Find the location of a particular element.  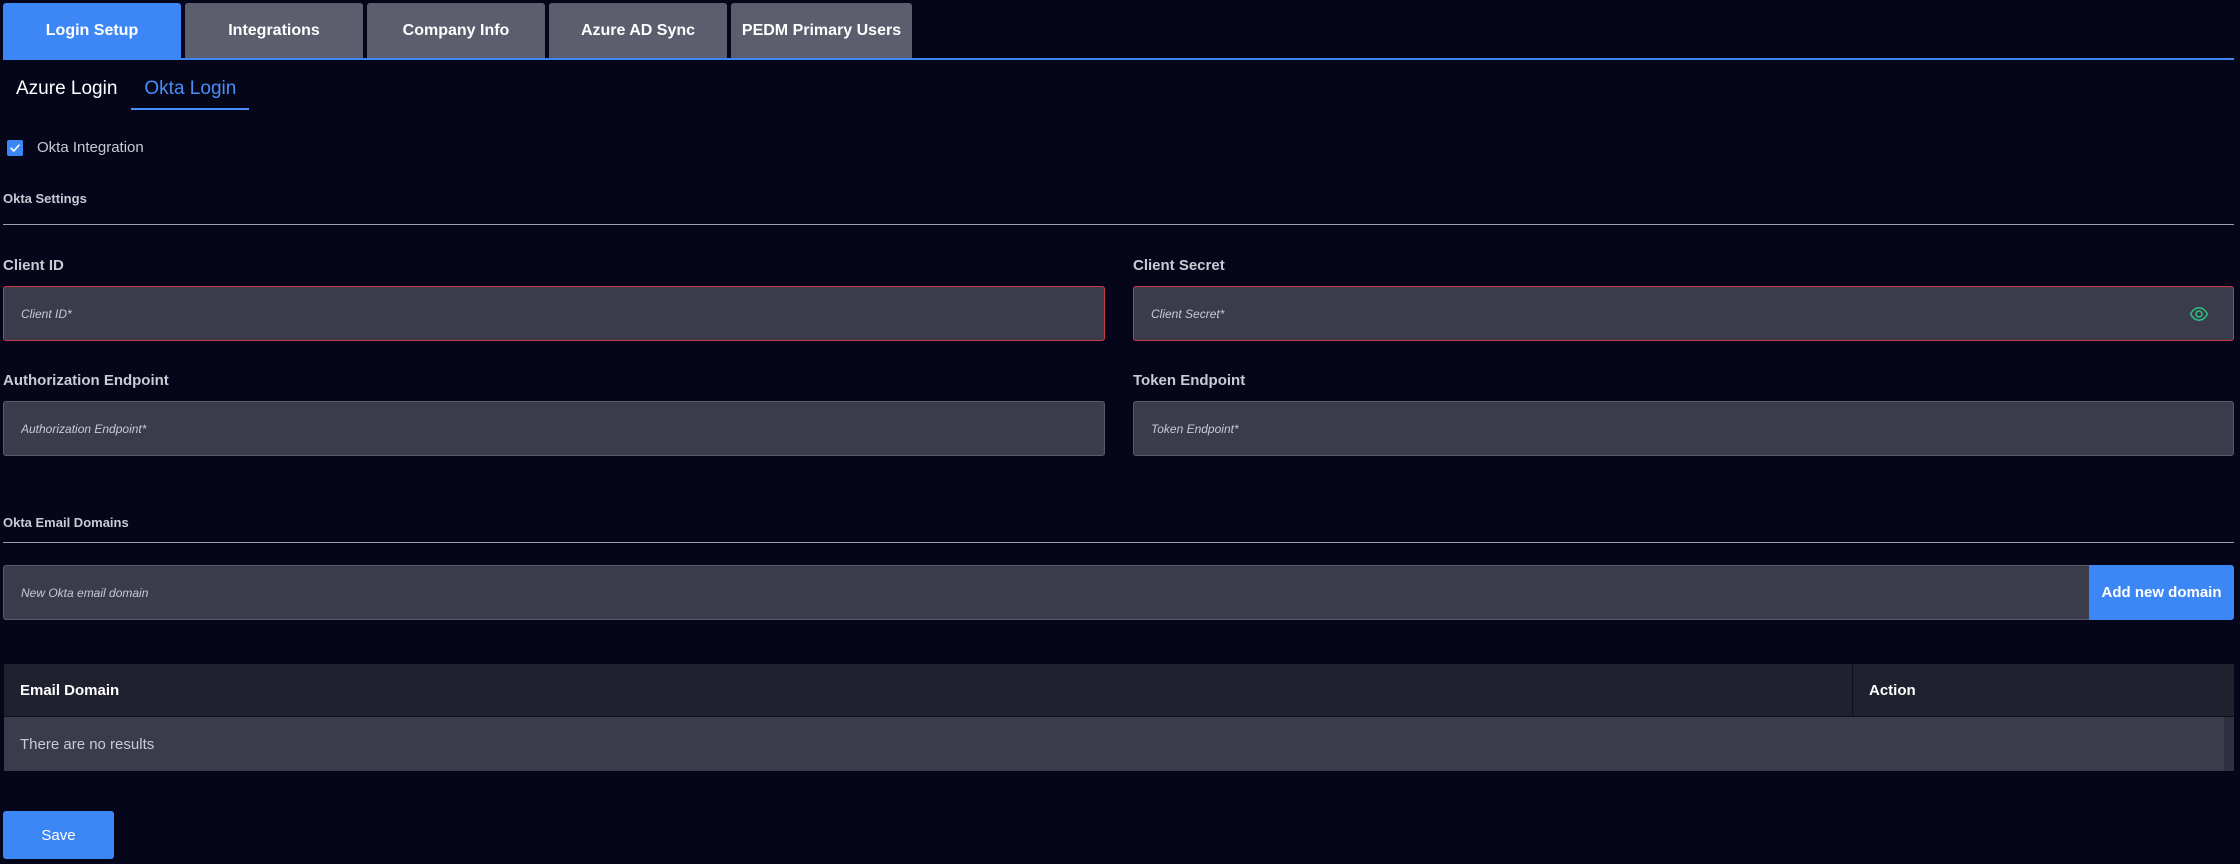

tab-login-setup: Login Setup is located at coordinates (92, 31).